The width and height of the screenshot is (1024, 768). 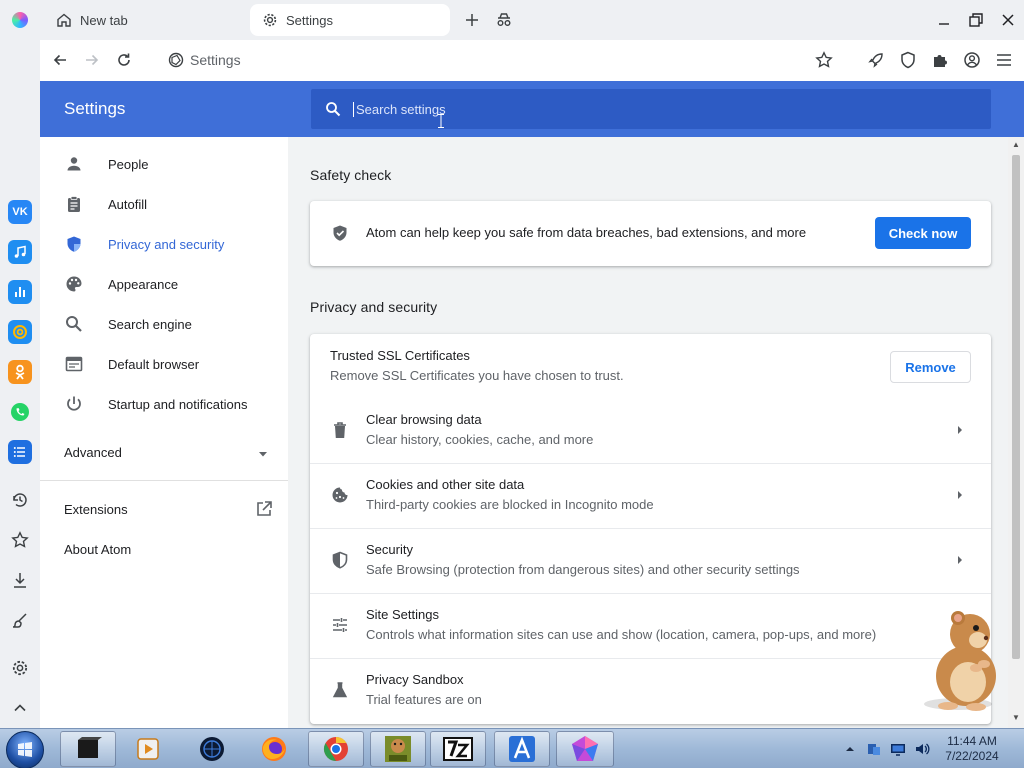 I want to click on atom-site-icon, so click(x=176, y=60).